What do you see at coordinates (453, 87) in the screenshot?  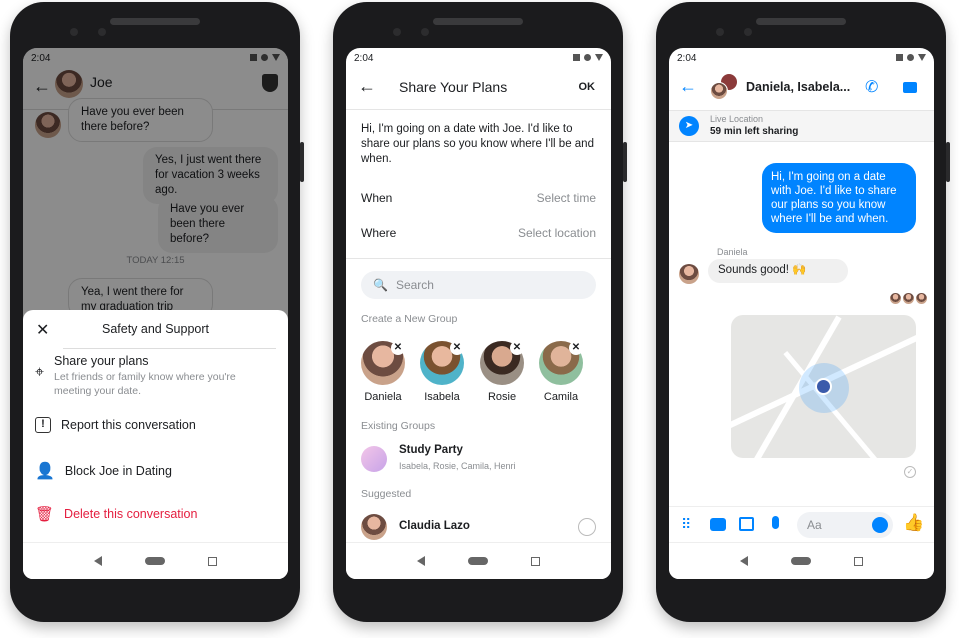 I see `page-title: Share Your Plans` at bounding box center [453, 87].